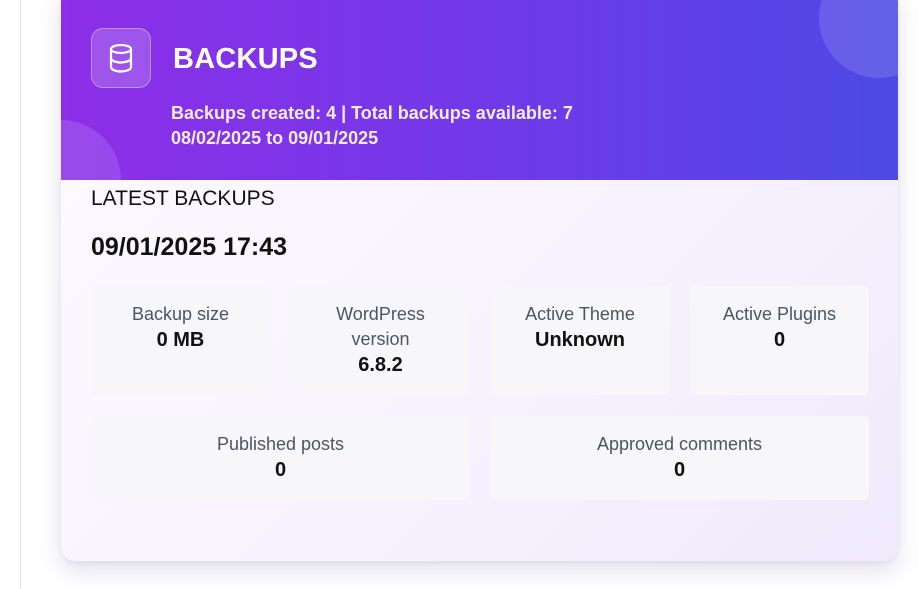 Image resolution: width=918 pixels, height=589 pixels. What do you see at coordinates (380, 365) in the screenshot?
I see `stat-value: 6.8.2` at bounding box center [380, 365].